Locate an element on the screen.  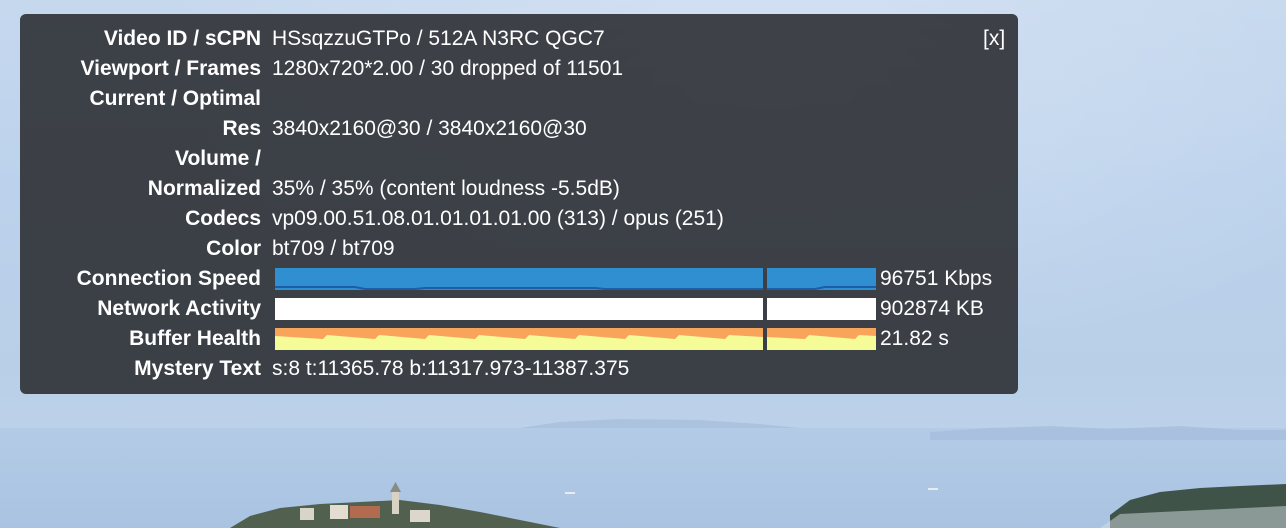
color-value: bt709 / bt709 is located at coordinates (333, 248).